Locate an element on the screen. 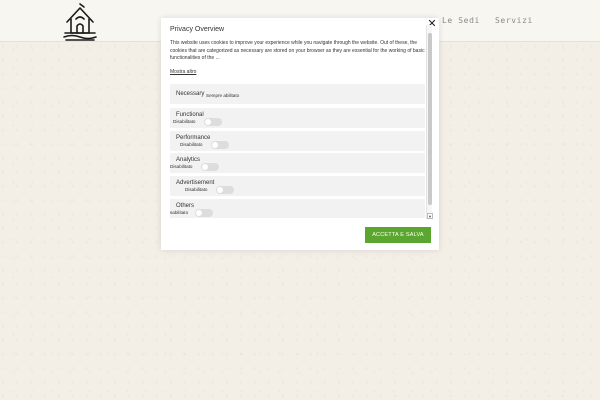 The height and width of the screenshot is (400, 600). category-analytics: Analytics Disabilitato is located at coordinates (297, 163).